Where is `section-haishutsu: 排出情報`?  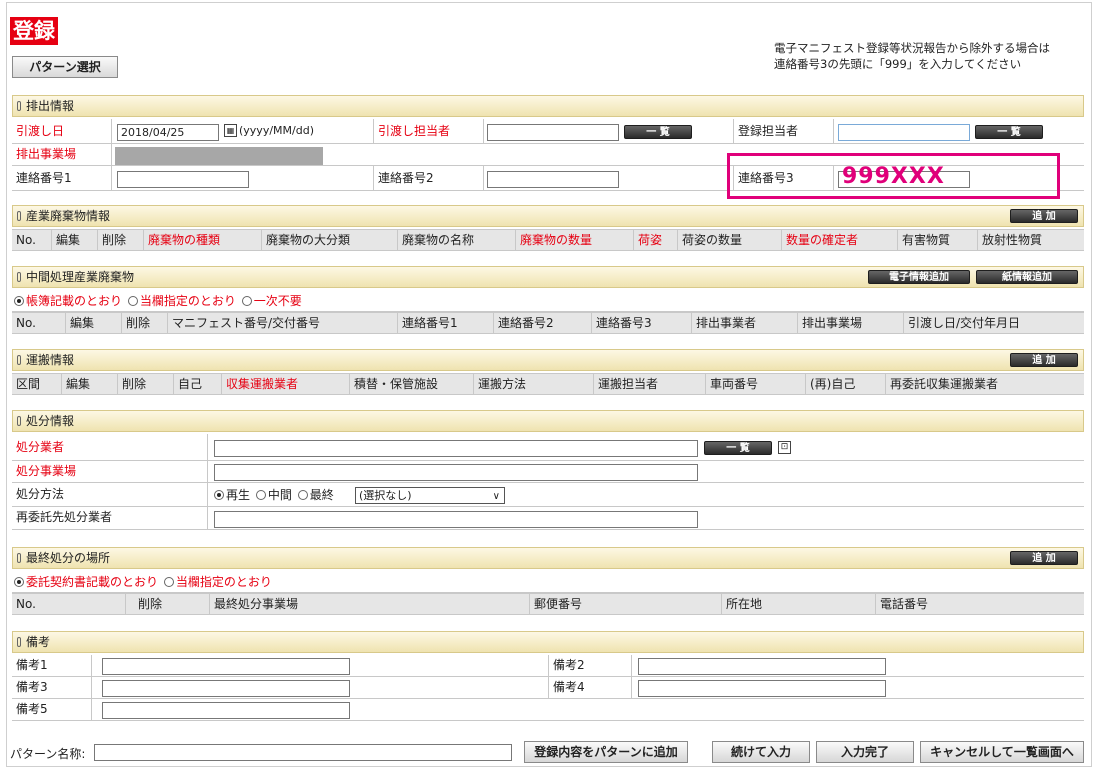
section-haishutsu: 排出情報 is located at coordinates (548, 106).